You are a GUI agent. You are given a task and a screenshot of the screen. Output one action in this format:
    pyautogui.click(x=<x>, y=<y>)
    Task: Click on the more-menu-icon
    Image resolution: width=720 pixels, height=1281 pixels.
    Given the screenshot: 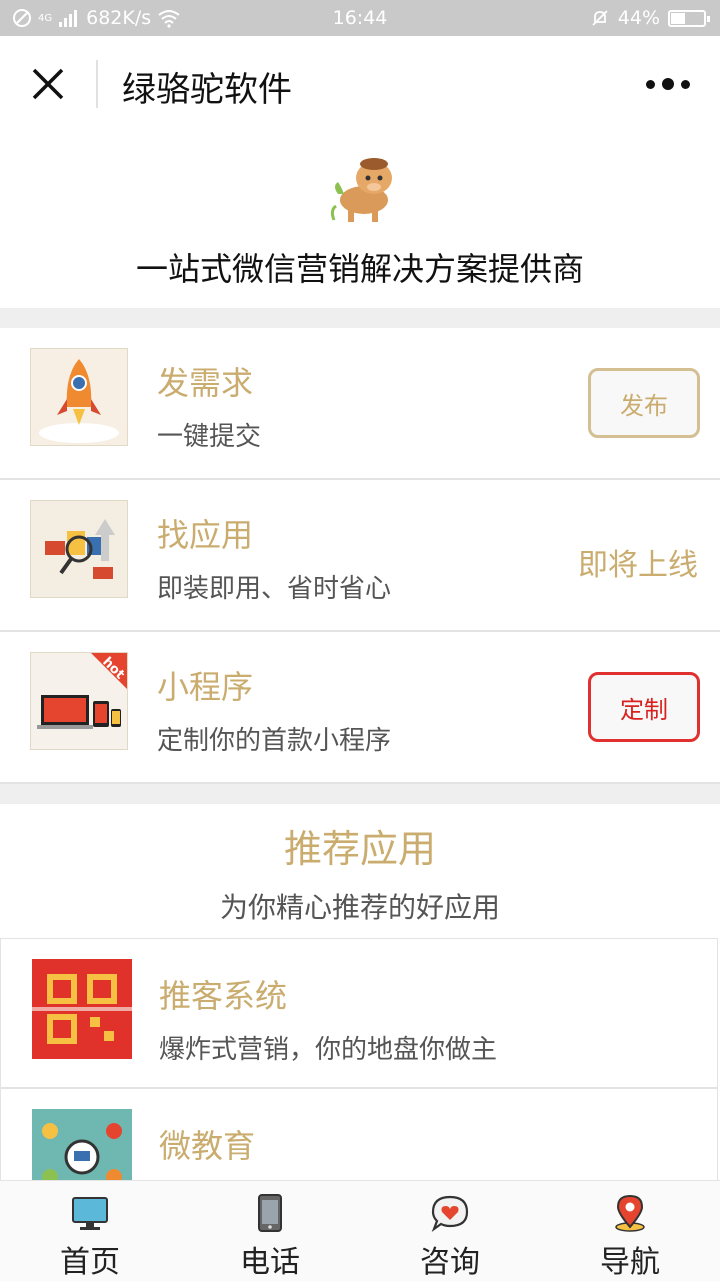 What is the action you would take?
    pyautogui.click(x=668, y=84)
    